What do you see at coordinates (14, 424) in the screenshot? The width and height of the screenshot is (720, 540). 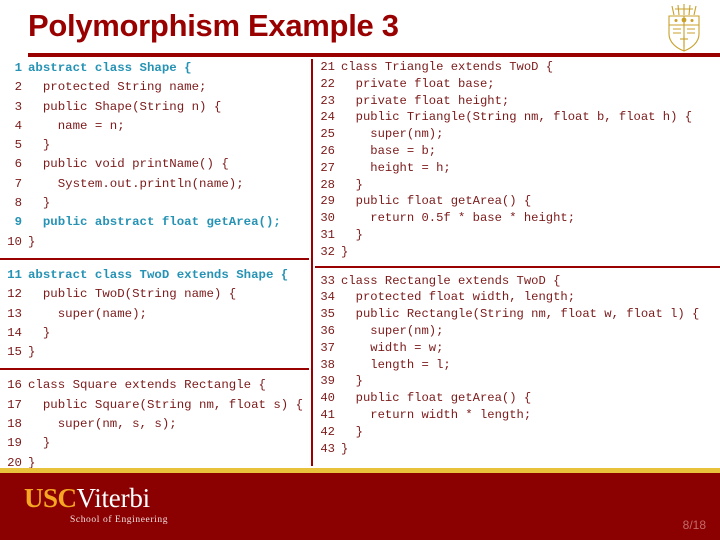 I see `line-number: 18` at bounding box center [14, 424].